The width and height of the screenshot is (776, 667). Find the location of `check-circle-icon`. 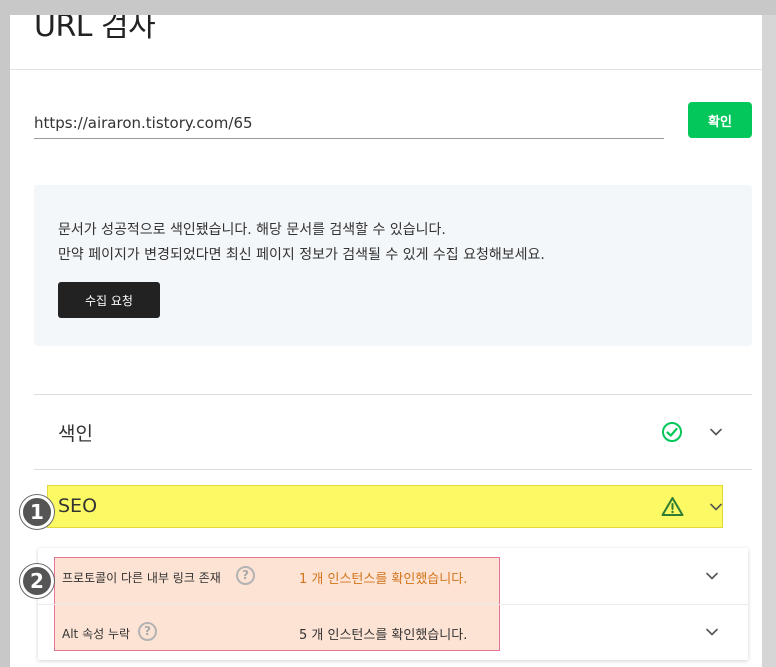

check-circle-icon is located at coordinates (672, 432).